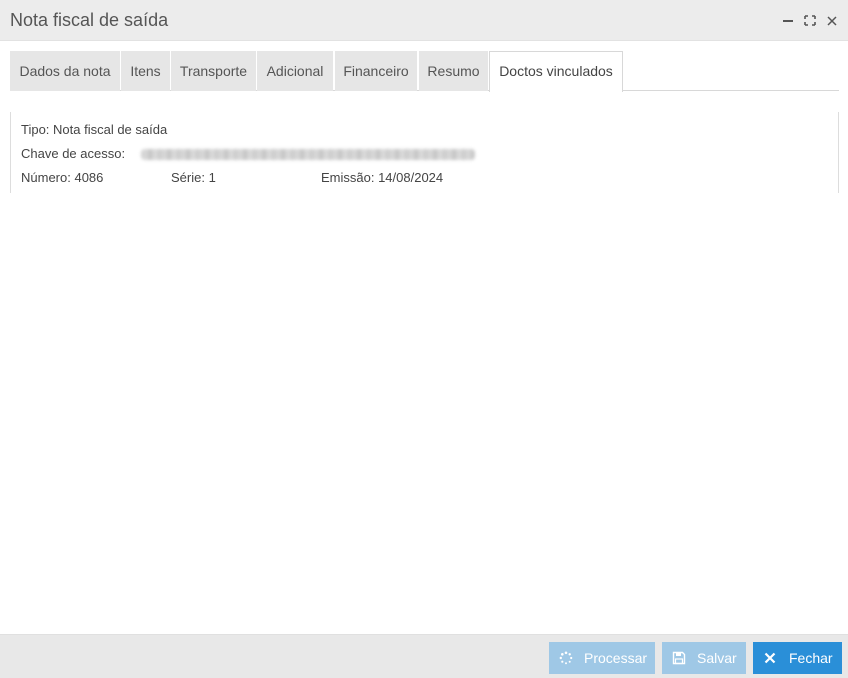 The width and height of the screenshot is (848, 678). I want to click on document-number: Número: 4086, so click(62, 177).